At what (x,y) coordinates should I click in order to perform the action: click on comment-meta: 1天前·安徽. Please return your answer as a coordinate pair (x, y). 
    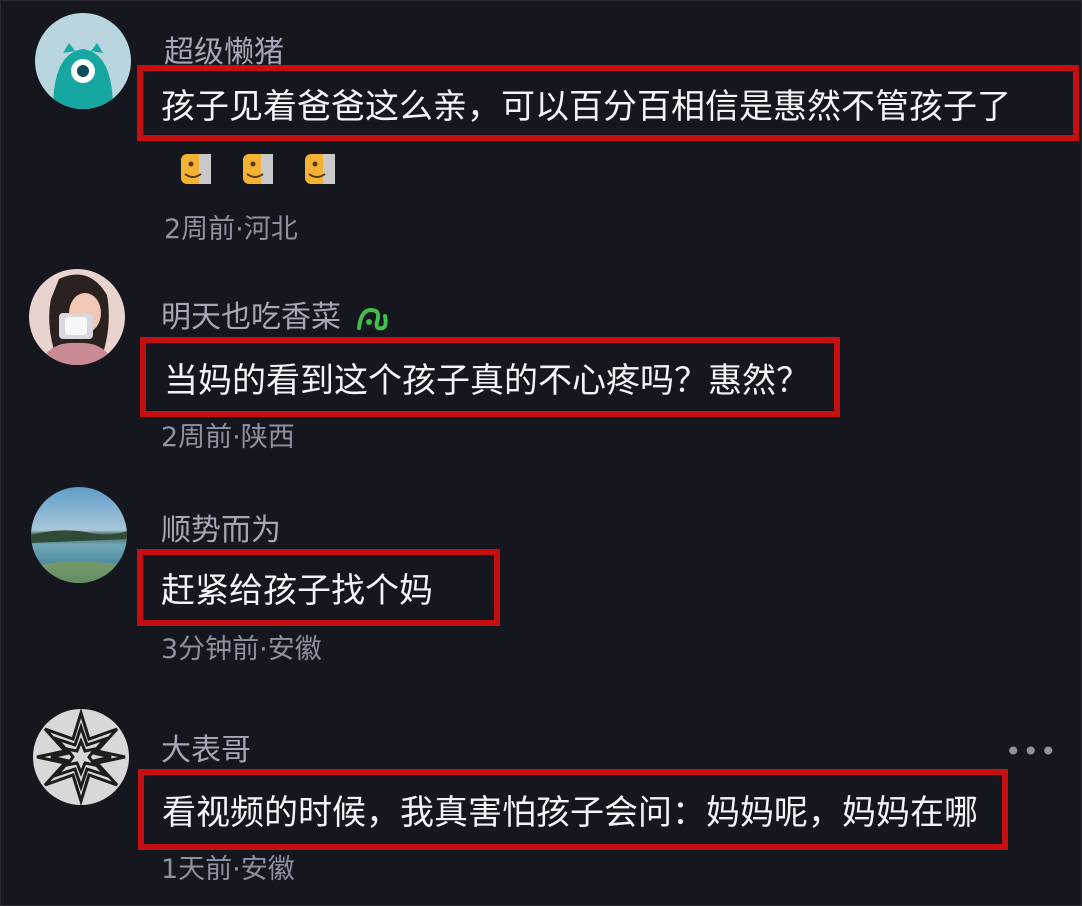
    Looking at the image, I should click on (228, 869).